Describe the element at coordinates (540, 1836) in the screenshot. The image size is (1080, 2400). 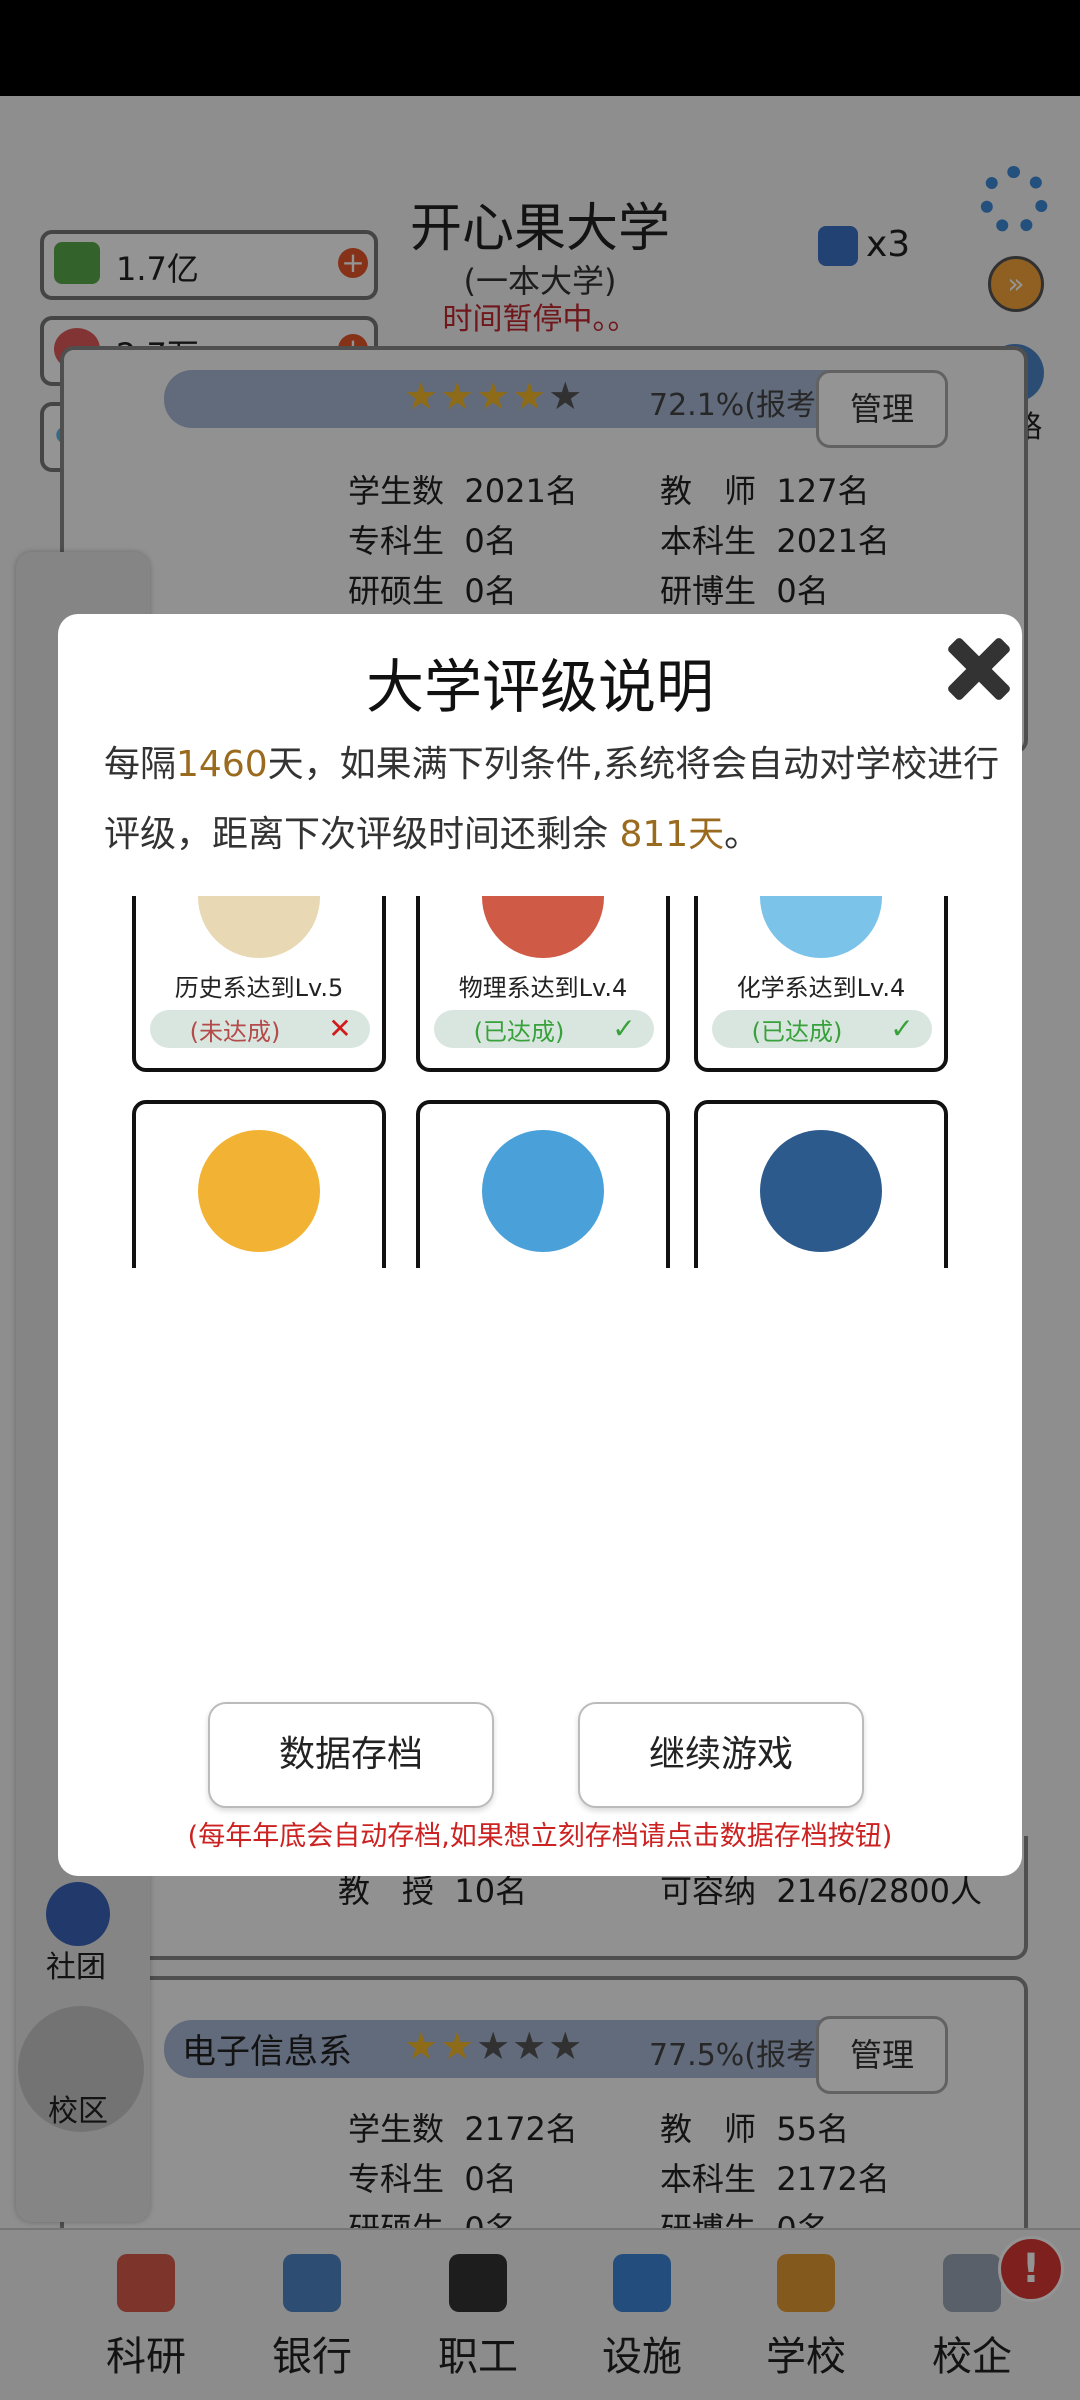
I see `save-note: (每年年底会自动存档,如果想立刻存档请点击数据存档按钮)` at that location.